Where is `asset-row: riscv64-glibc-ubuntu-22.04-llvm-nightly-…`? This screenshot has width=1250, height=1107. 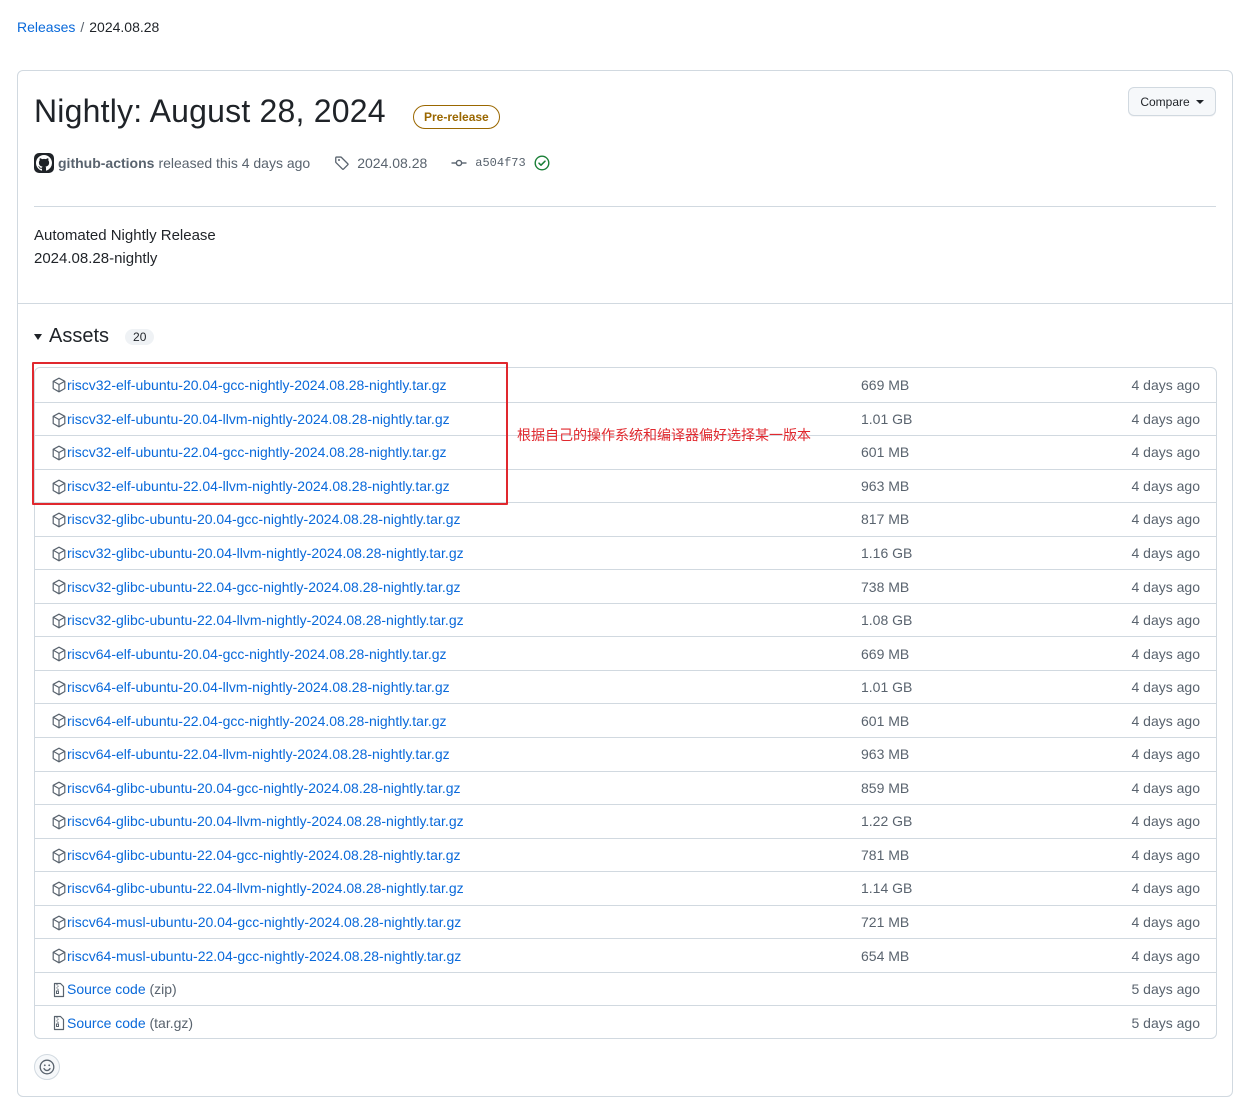 asset-row: riscv64-glibc-ubuntu-22.04-llvm-nightly-… is located at coordinates (625, 888).